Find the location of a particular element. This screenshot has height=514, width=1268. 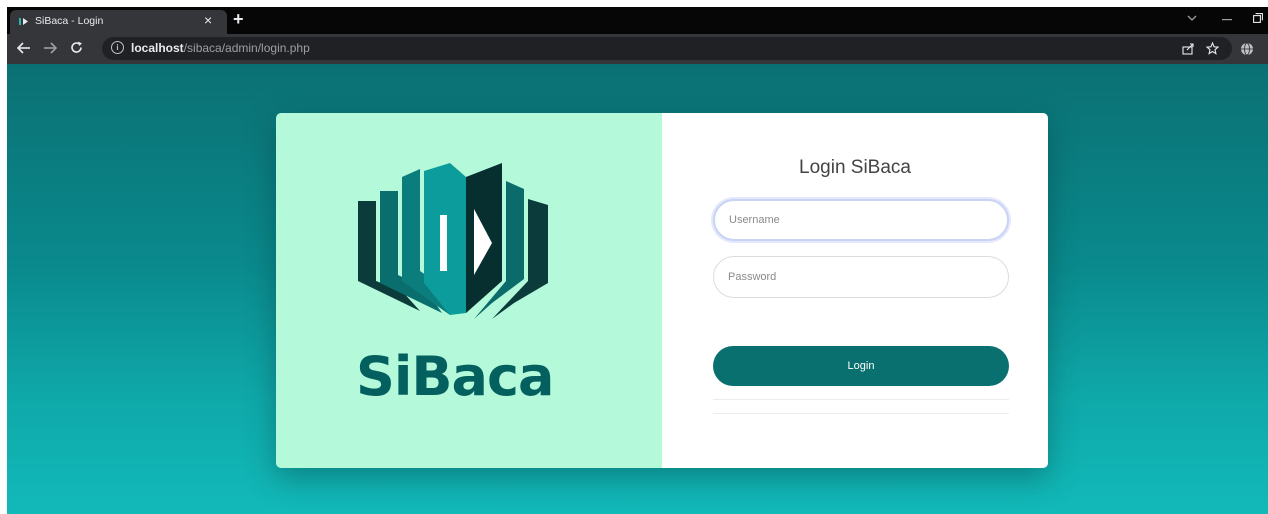

minimize-icon is located at coordinates (1227, 20).